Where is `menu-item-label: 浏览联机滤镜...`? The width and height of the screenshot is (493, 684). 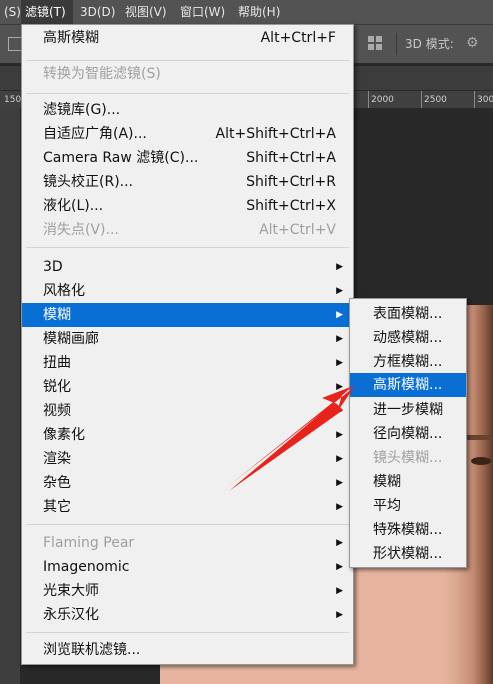 menu-item-label: 浏览联机滤镜... is located at coordinates (92, 650).